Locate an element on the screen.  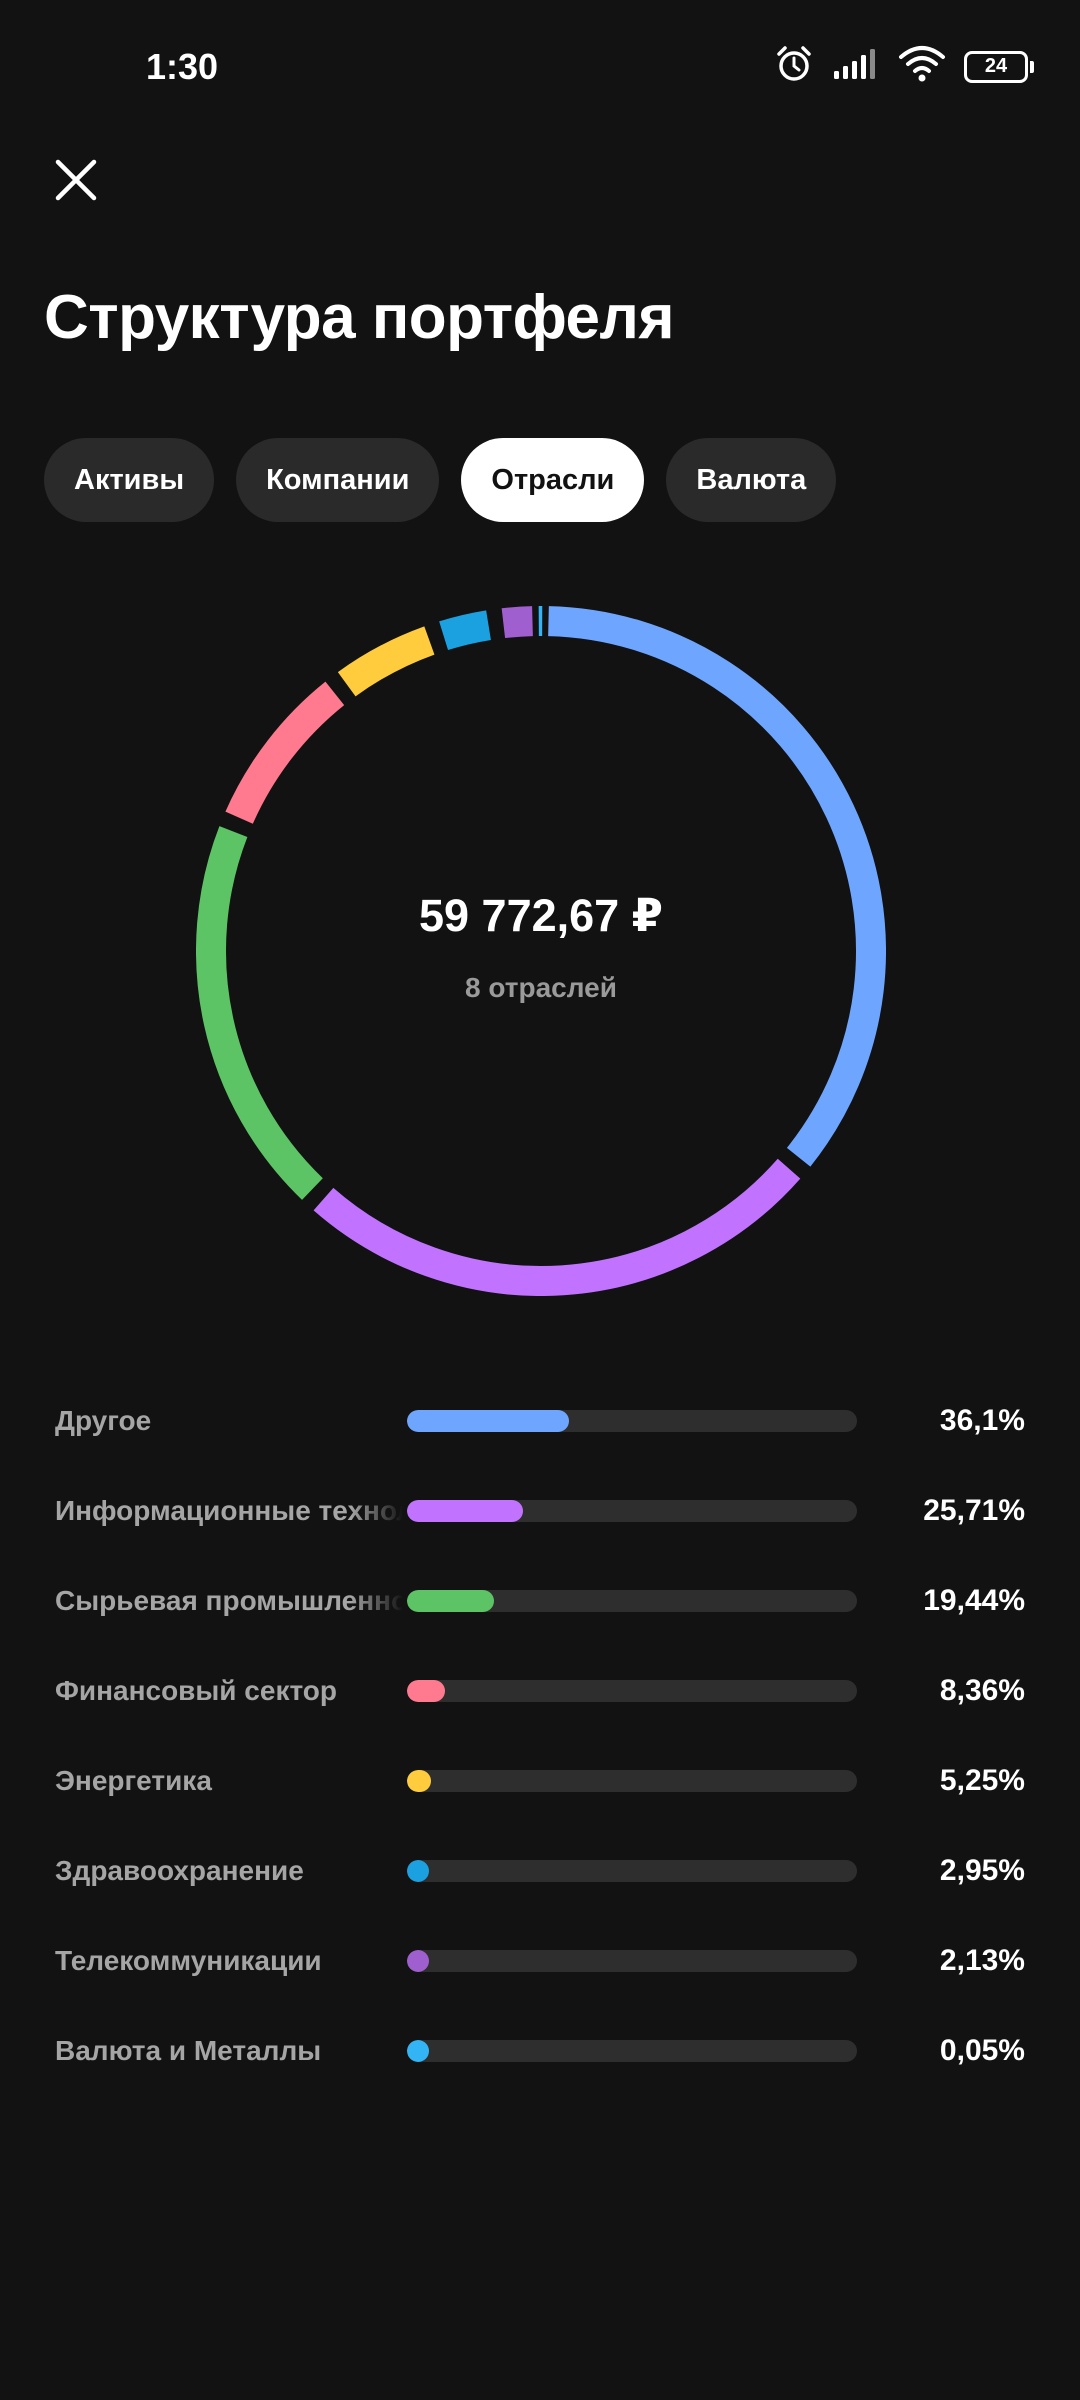
sector-label: Другое is located at coordinates (103, 1420).